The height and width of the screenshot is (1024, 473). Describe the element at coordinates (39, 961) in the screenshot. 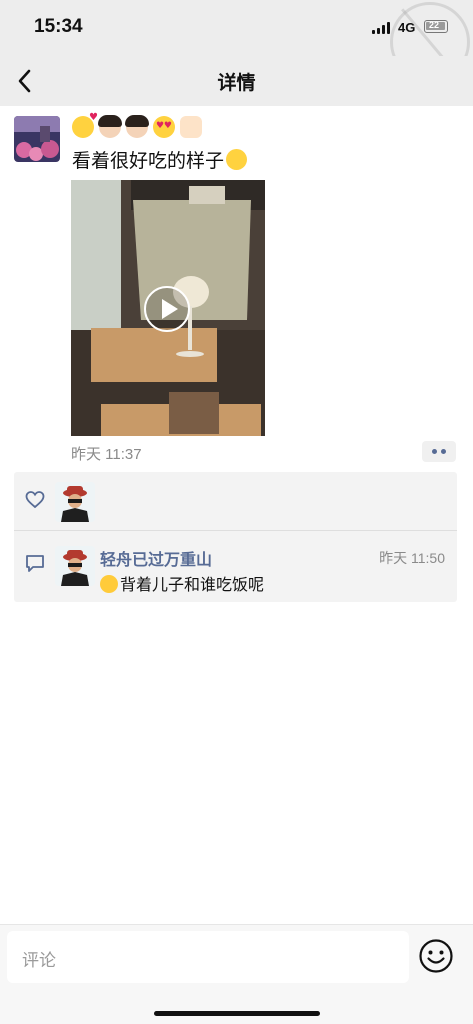

I see `comment-placeholder: 评论` at that location.